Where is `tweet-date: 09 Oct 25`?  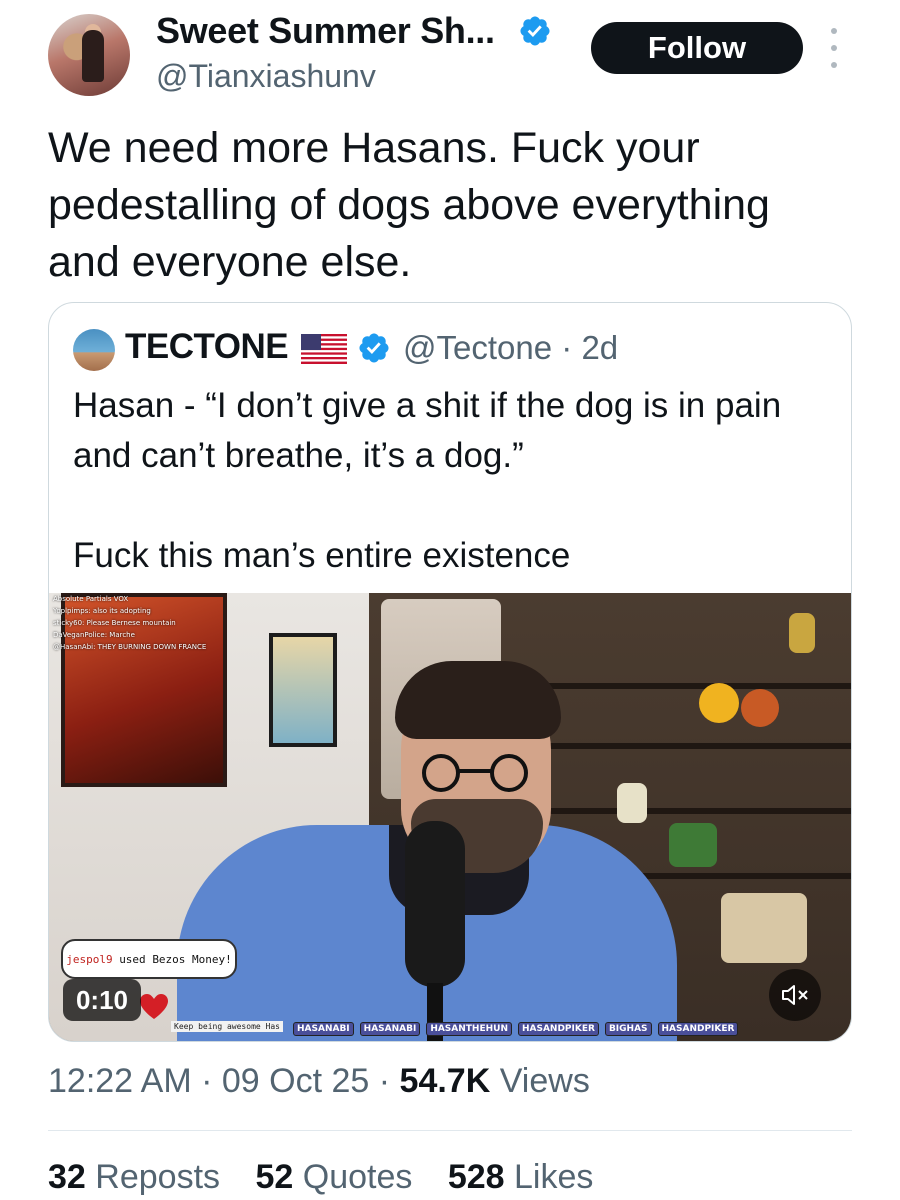
tweet-date: 09 Oct 25 is located at coordinates (295, 1081).